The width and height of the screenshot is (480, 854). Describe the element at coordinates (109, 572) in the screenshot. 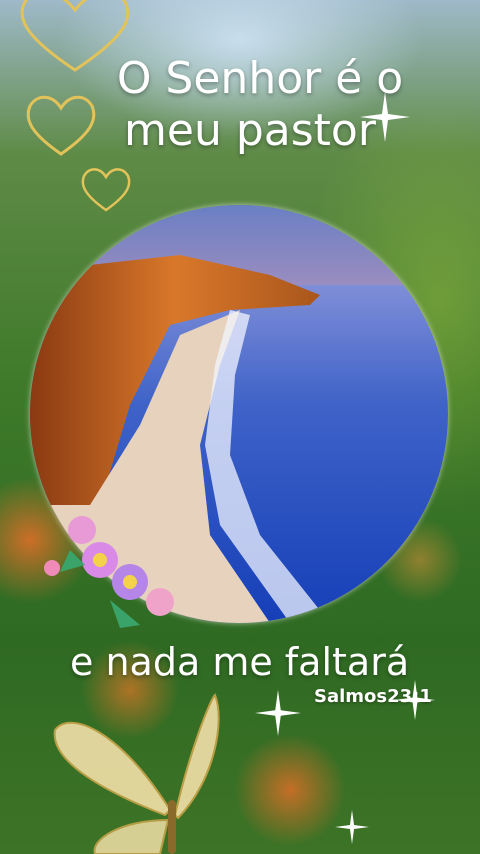

I see `flower-cluster-icon` at that location.